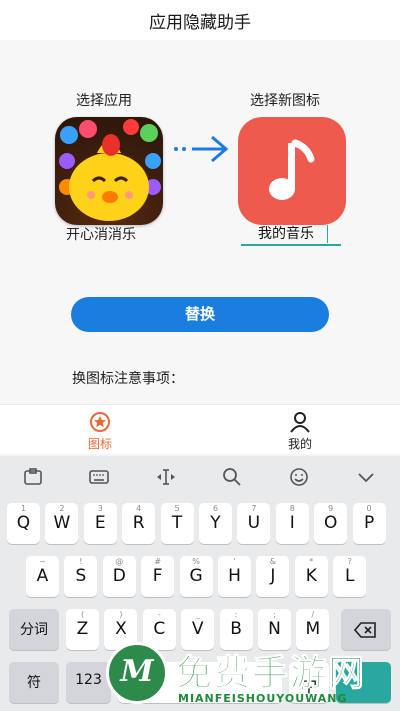 This screenshot has width=400, height=711. Describe the element at coordinates (299, 477) in the screenshot. I see `emoji-icon` at that location.